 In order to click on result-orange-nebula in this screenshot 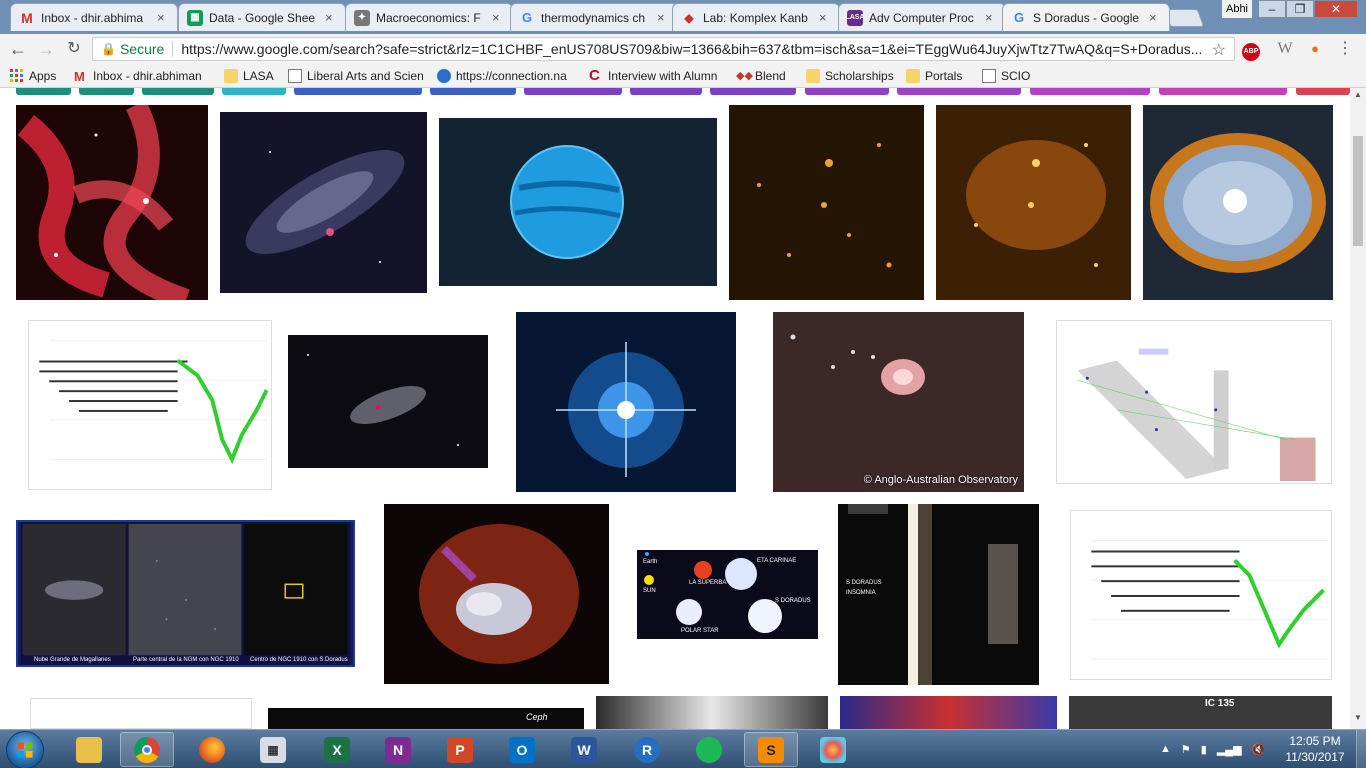, I will do `click(1033, 202)`.